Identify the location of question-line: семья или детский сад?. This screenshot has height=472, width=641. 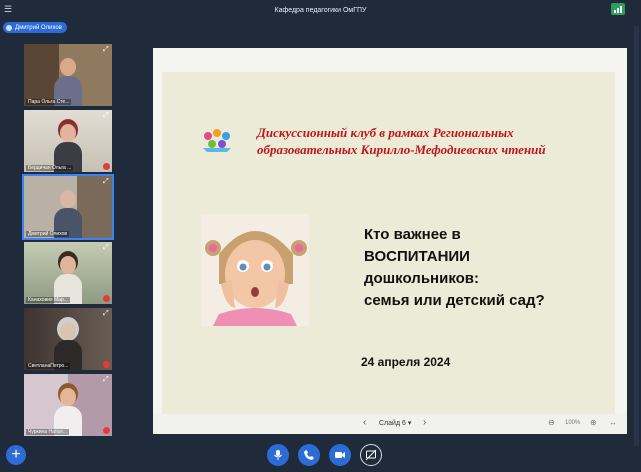
(454, 300).